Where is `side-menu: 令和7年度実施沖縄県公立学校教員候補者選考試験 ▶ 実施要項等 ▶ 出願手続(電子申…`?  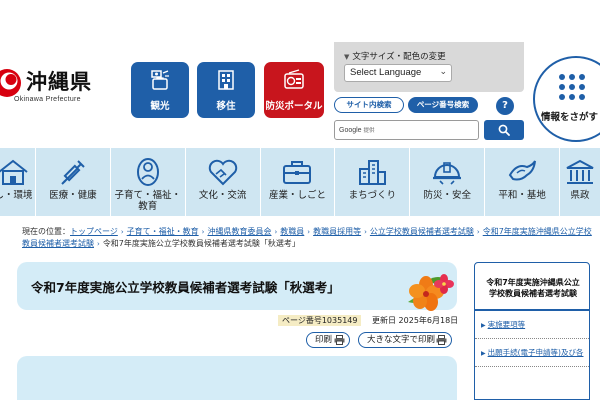 side-menu: 令和7年度実施沖縄県公立学校教員候補者選考試験 ▶ 実施要項等 ▶ 出願手続(電子申… is located at coordinates (532, 331).